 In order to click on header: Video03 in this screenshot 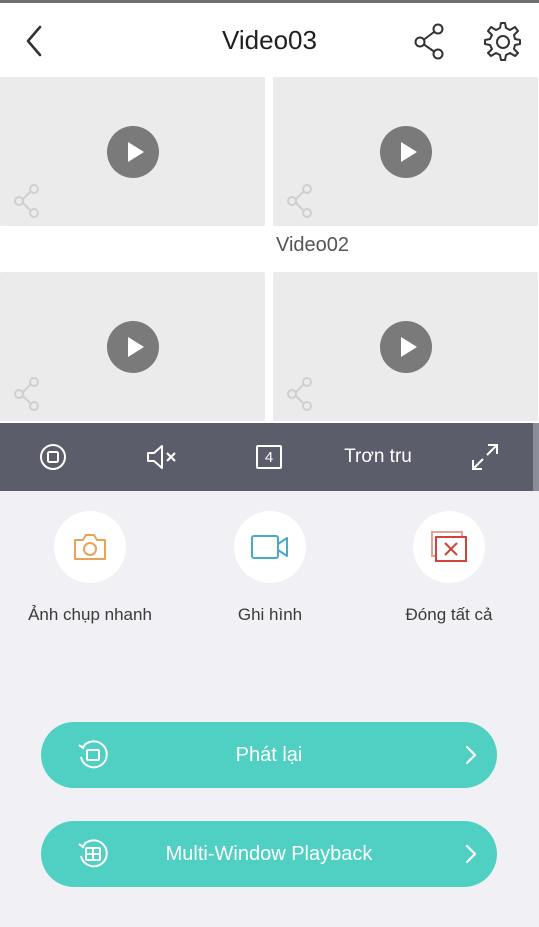, I will do `click(269, 39)`.